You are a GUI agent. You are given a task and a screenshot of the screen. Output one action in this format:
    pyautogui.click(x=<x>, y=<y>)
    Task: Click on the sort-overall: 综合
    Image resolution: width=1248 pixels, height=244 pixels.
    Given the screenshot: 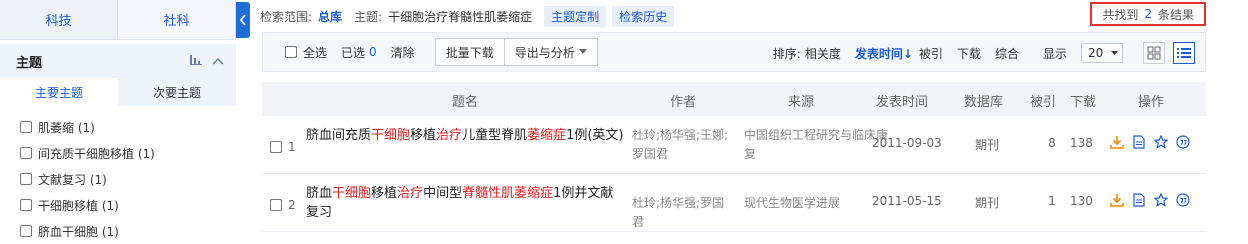 What is the action you would take?
    pyautogui.click(x=1007, y=53)
    